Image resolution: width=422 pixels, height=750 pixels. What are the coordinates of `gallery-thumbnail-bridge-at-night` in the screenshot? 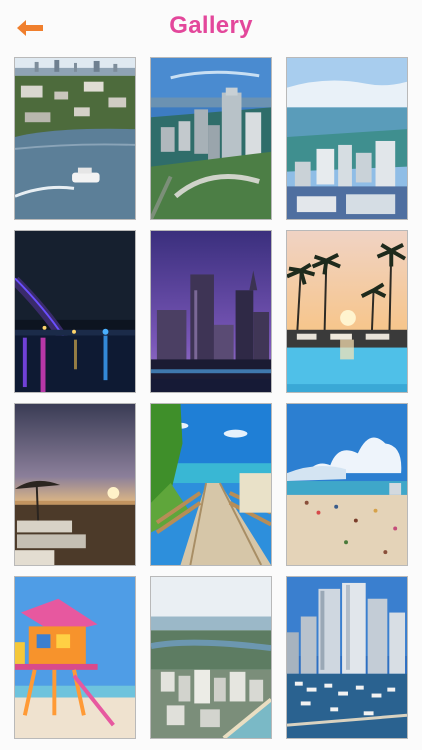 It's located at (75, 311).